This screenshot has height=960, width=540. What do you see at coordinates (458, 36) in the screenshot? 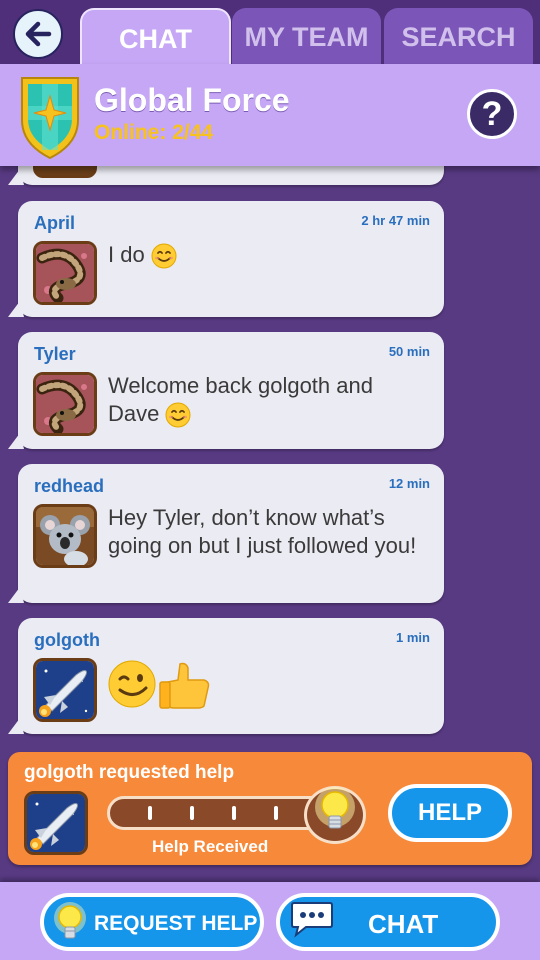
I see `tab-search: SEARCH` at bounding box center [458, 36].